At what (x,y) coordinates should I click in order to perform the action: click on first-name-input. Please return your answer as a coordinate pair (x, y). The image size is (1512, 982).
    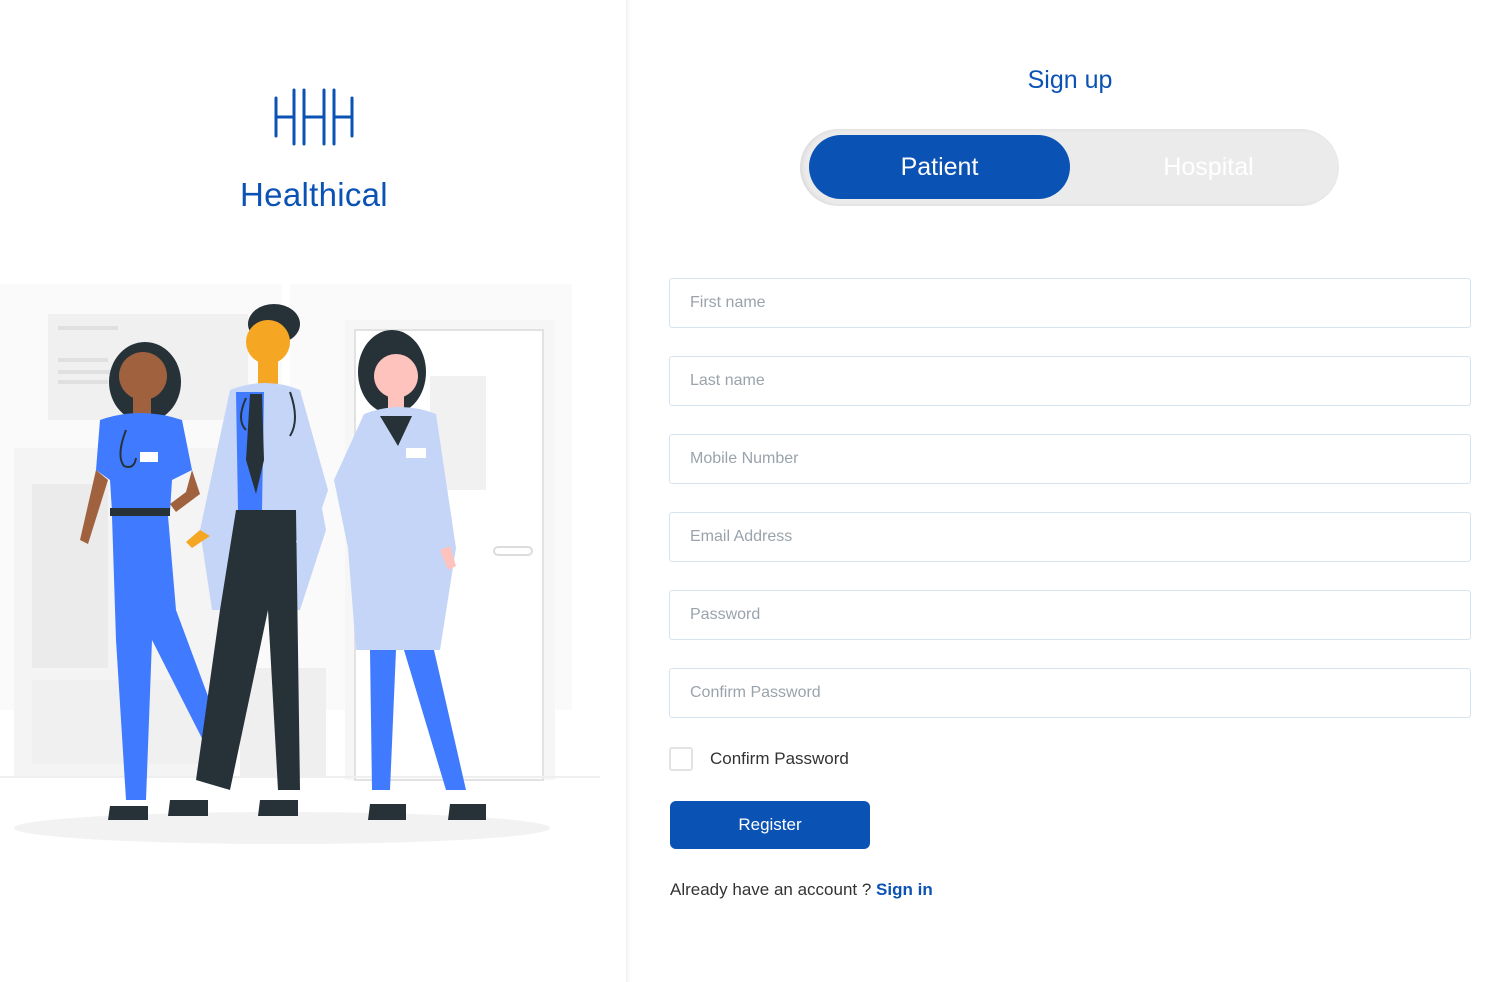
    Looking at the image, I should click on (1070, 303).